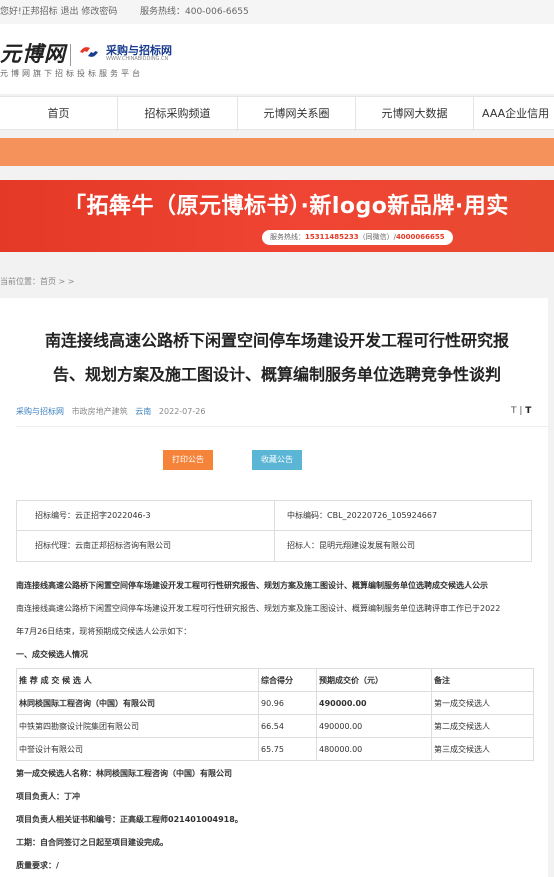 This screenshot has width=554, height=877. What do you see at coordinates (99, 411) in the screenshot?
I see `meta-category: 市政房地产建筑` at bounding box center [99, 411].